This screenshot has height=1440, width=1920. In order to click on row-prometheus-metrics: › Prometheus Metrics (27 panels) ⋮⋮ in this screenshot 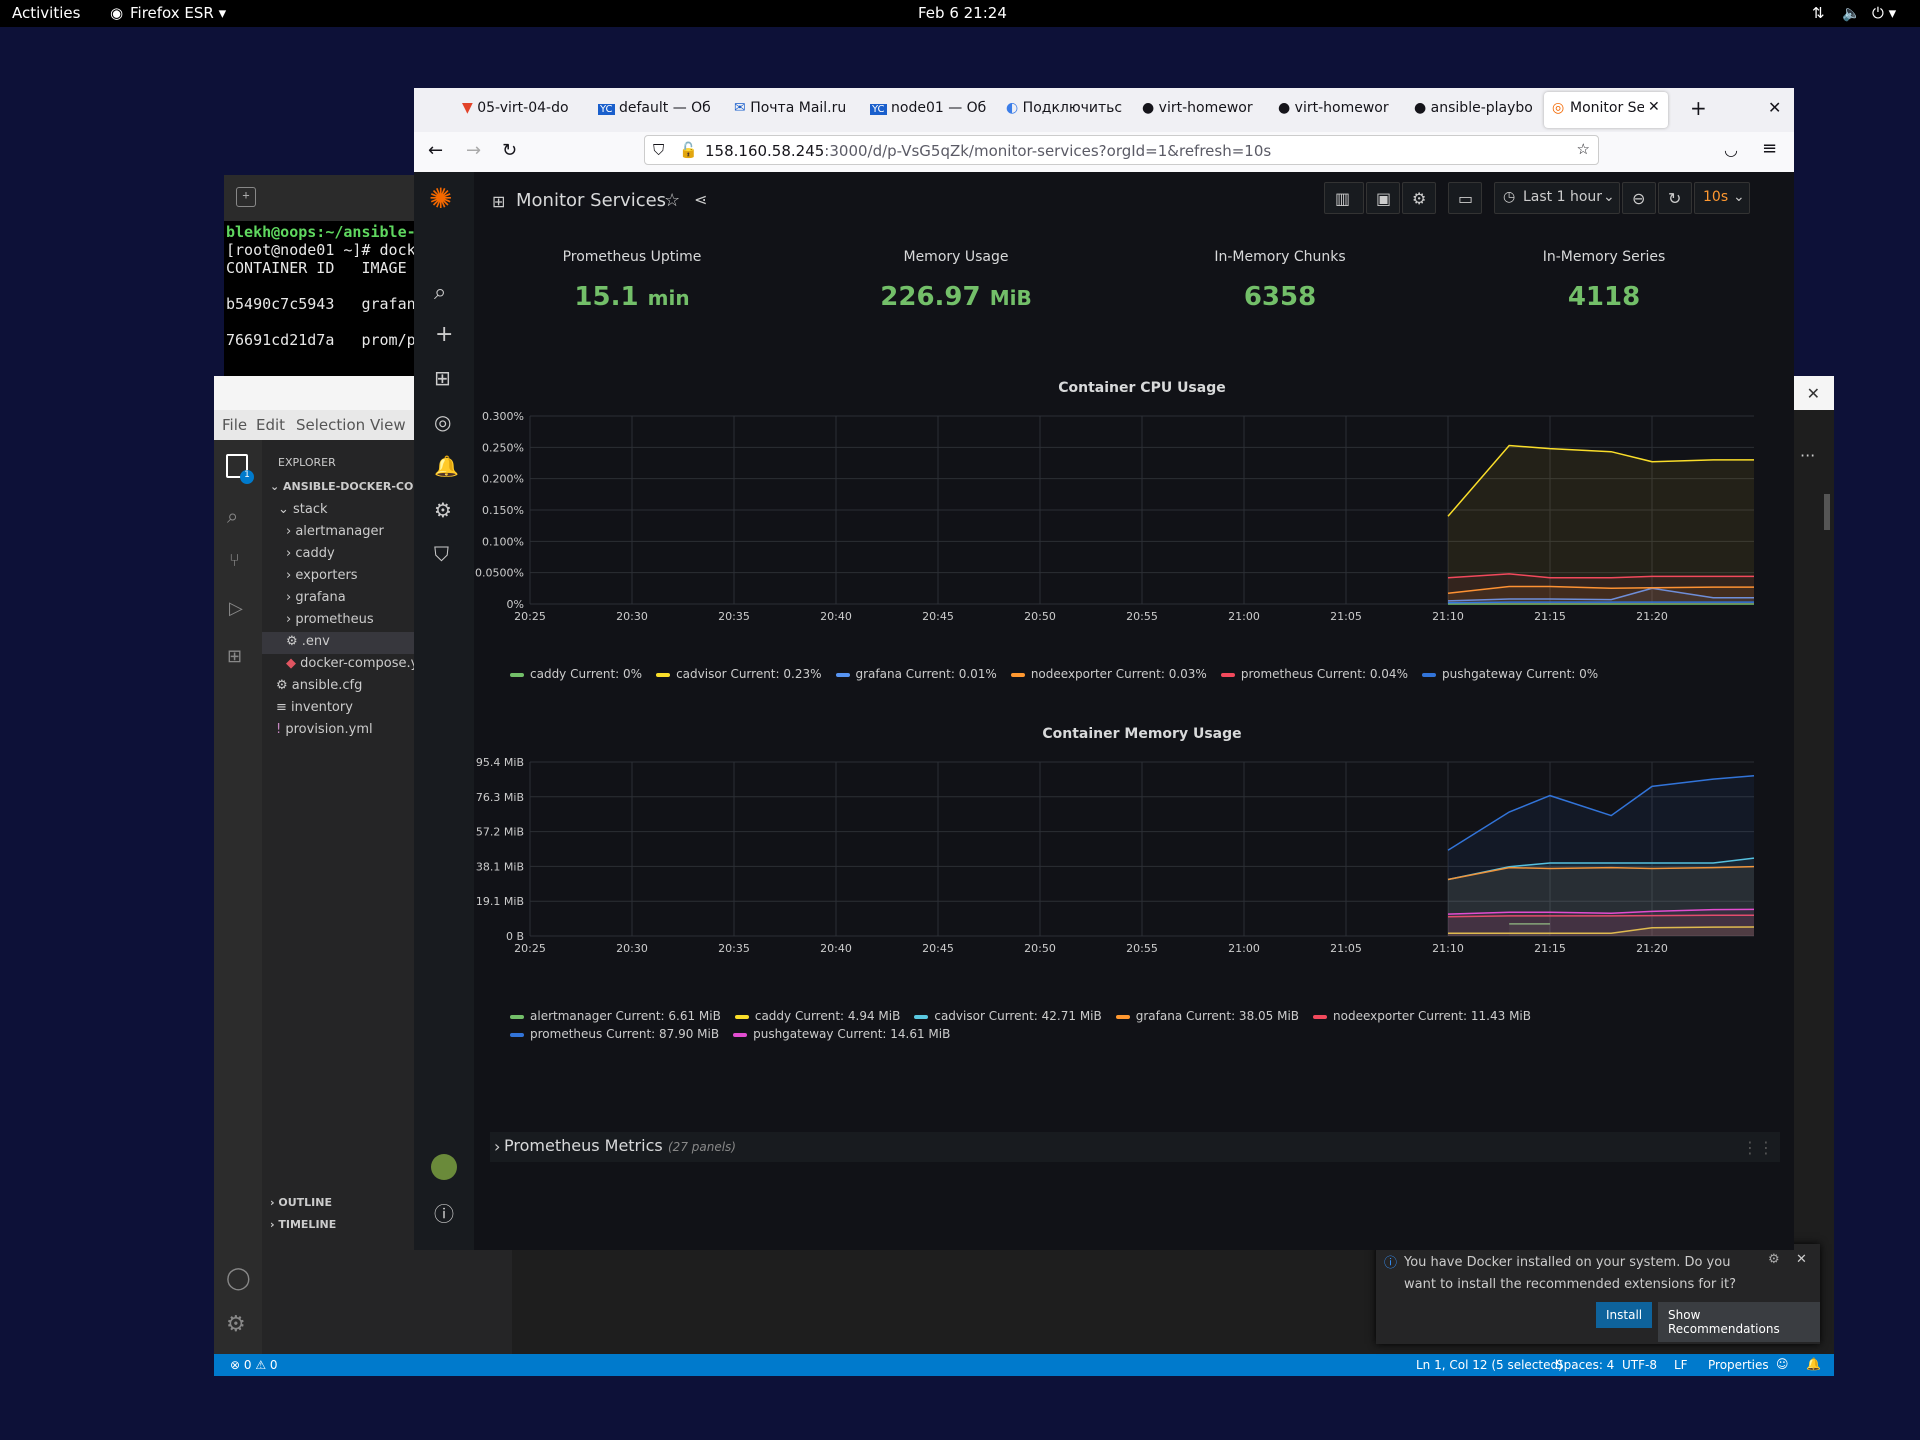, I will do `click(1135, 1147)`.